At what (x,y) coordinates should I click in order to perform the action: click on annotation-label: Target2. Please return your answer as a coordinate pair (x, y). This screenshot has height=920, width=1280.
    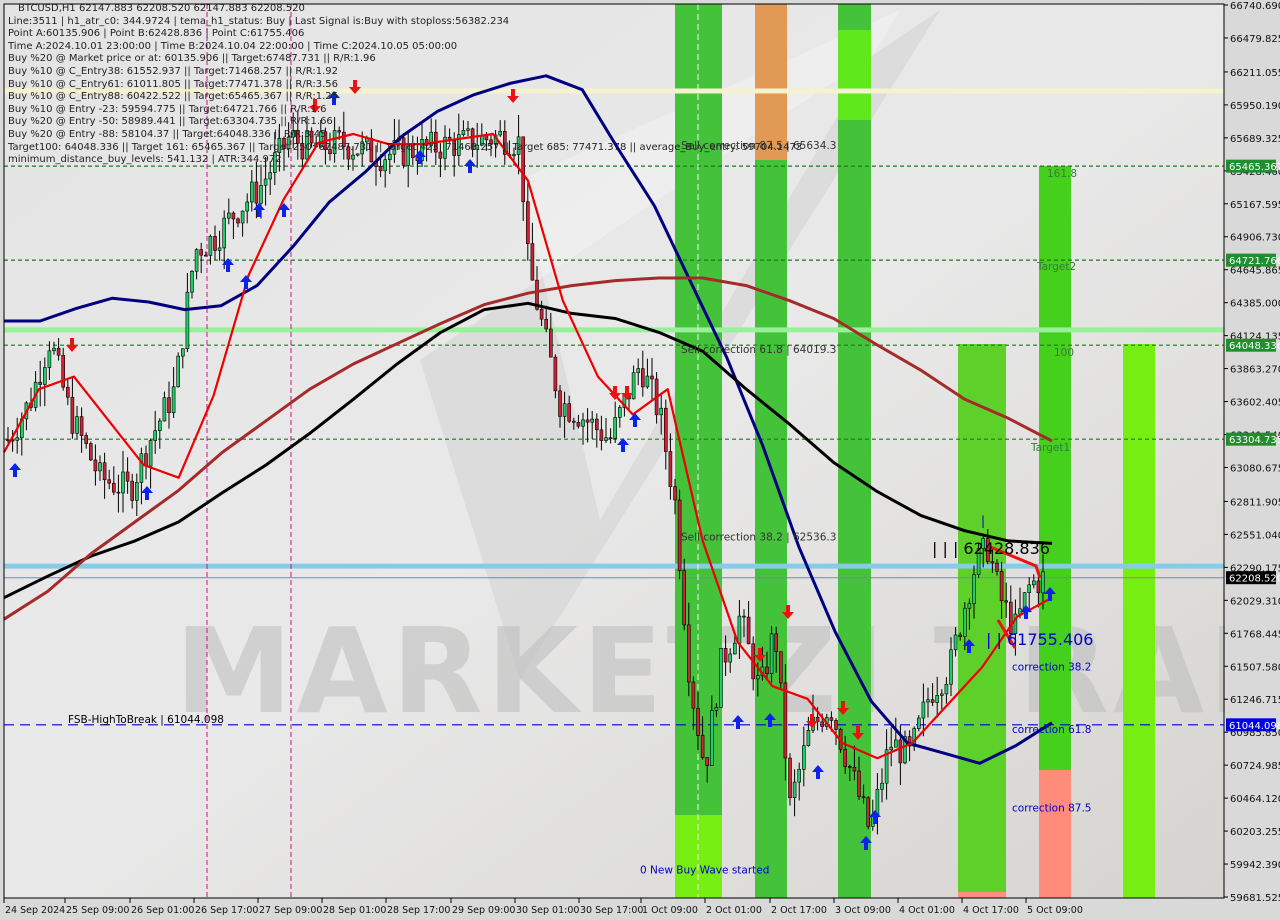
    Looking at the image, I should click on (1056, 267).